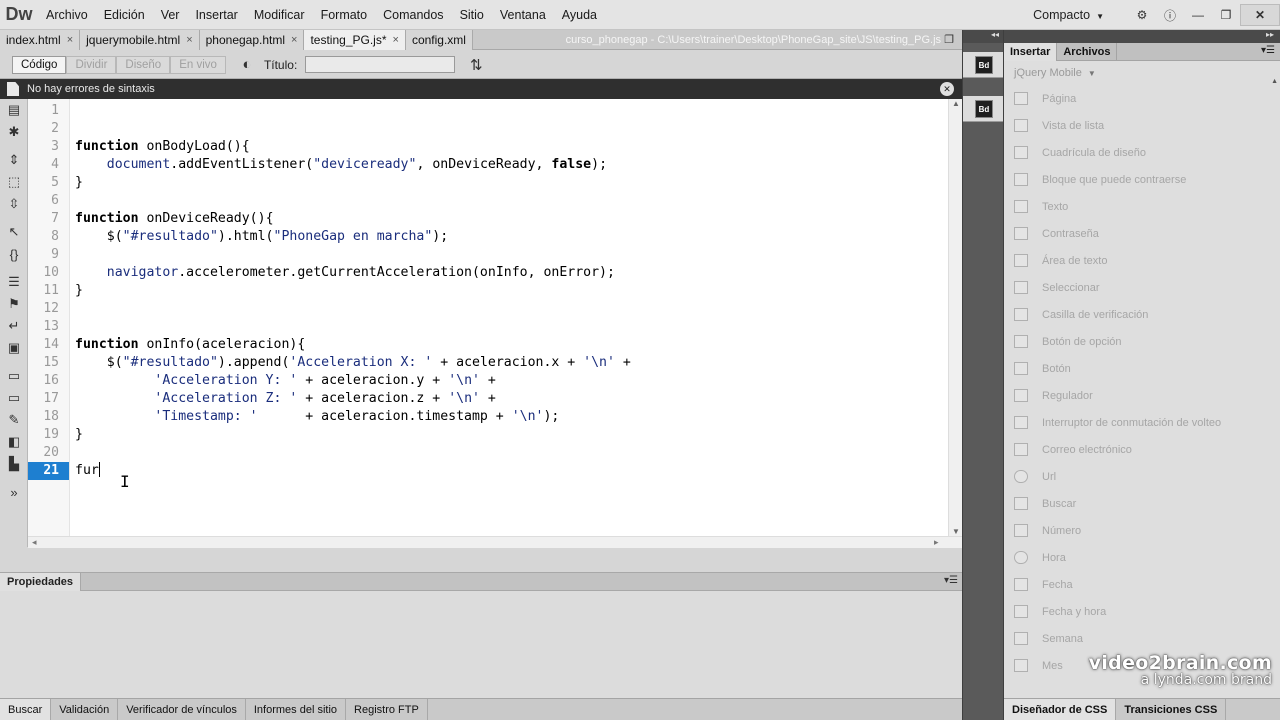 This screenshot has width=1280, height=720. What do you see at coordinates (1068, 15) in the screenshot?
I see `workspace-switcher: Compacto ▼` at bounding box center [1068, 15].